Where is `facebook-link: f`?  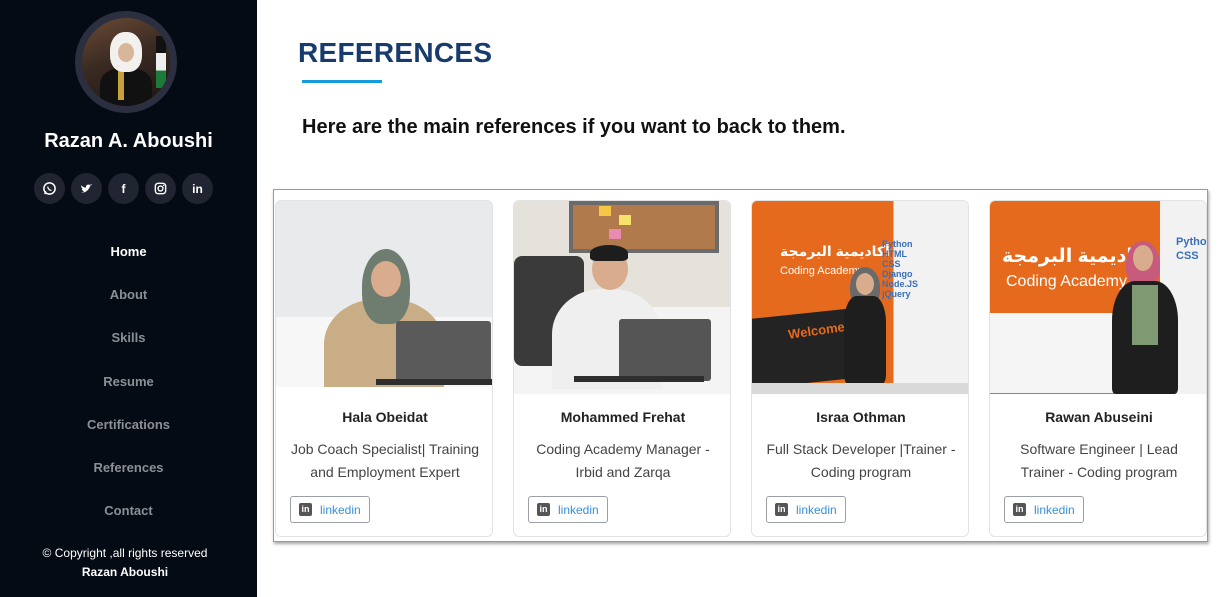
facebook-link: f is located at coordinates (123, 188).